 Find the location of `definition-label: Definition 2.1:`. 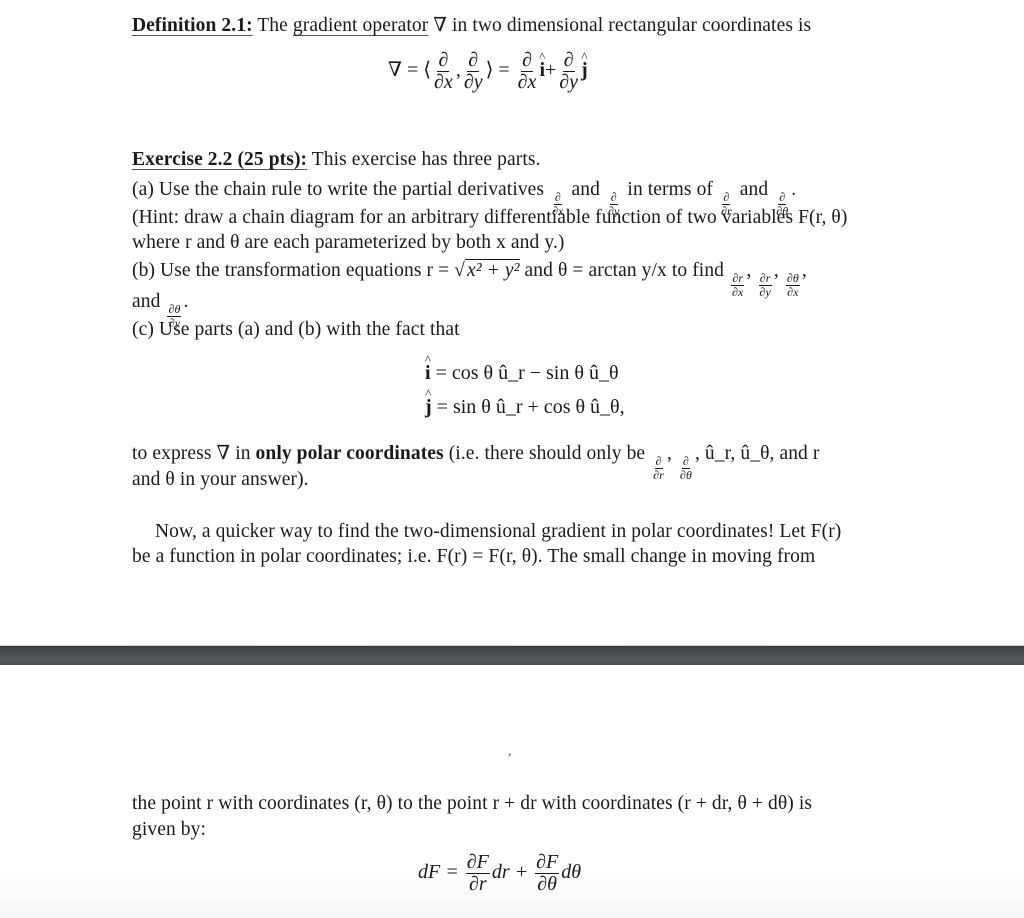

definition-label: Definition 2.1: is located at coordinates (192, 25).